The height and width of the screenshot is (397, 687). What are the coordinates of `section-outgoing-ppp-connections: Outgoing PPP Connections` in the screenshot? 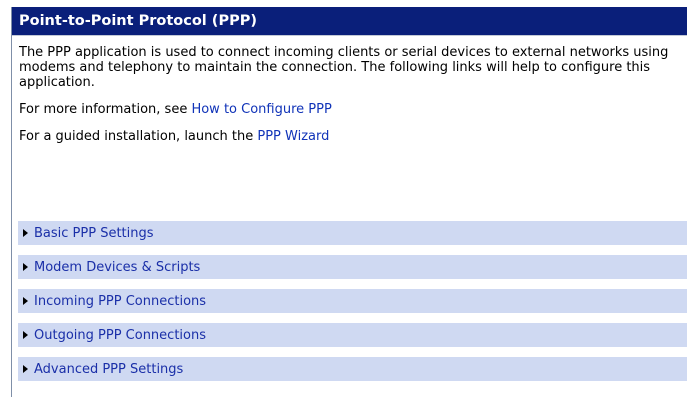 It's located at (352, 335).